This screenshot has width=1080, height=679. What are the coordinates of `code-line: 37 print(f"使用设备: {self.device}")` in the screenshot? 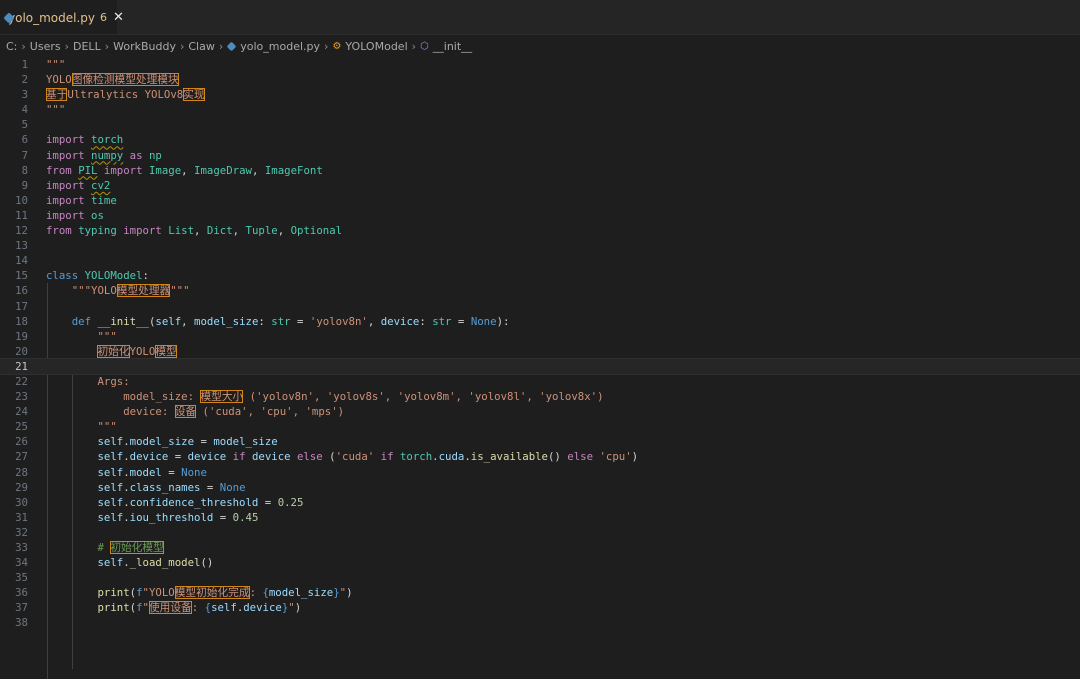 It's located at (540, 607).